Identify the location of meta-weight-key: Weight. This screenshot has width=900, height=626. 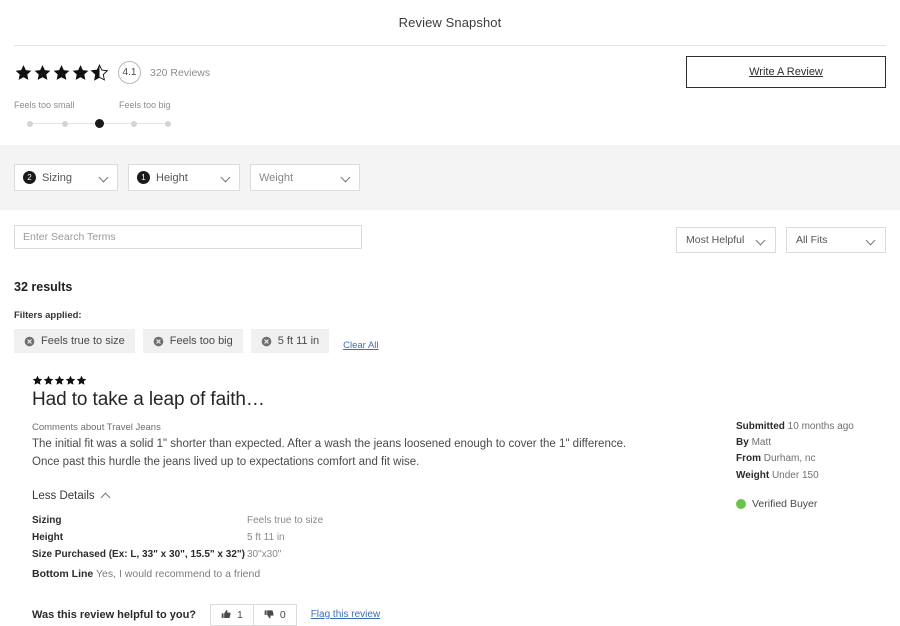
(753, 475).